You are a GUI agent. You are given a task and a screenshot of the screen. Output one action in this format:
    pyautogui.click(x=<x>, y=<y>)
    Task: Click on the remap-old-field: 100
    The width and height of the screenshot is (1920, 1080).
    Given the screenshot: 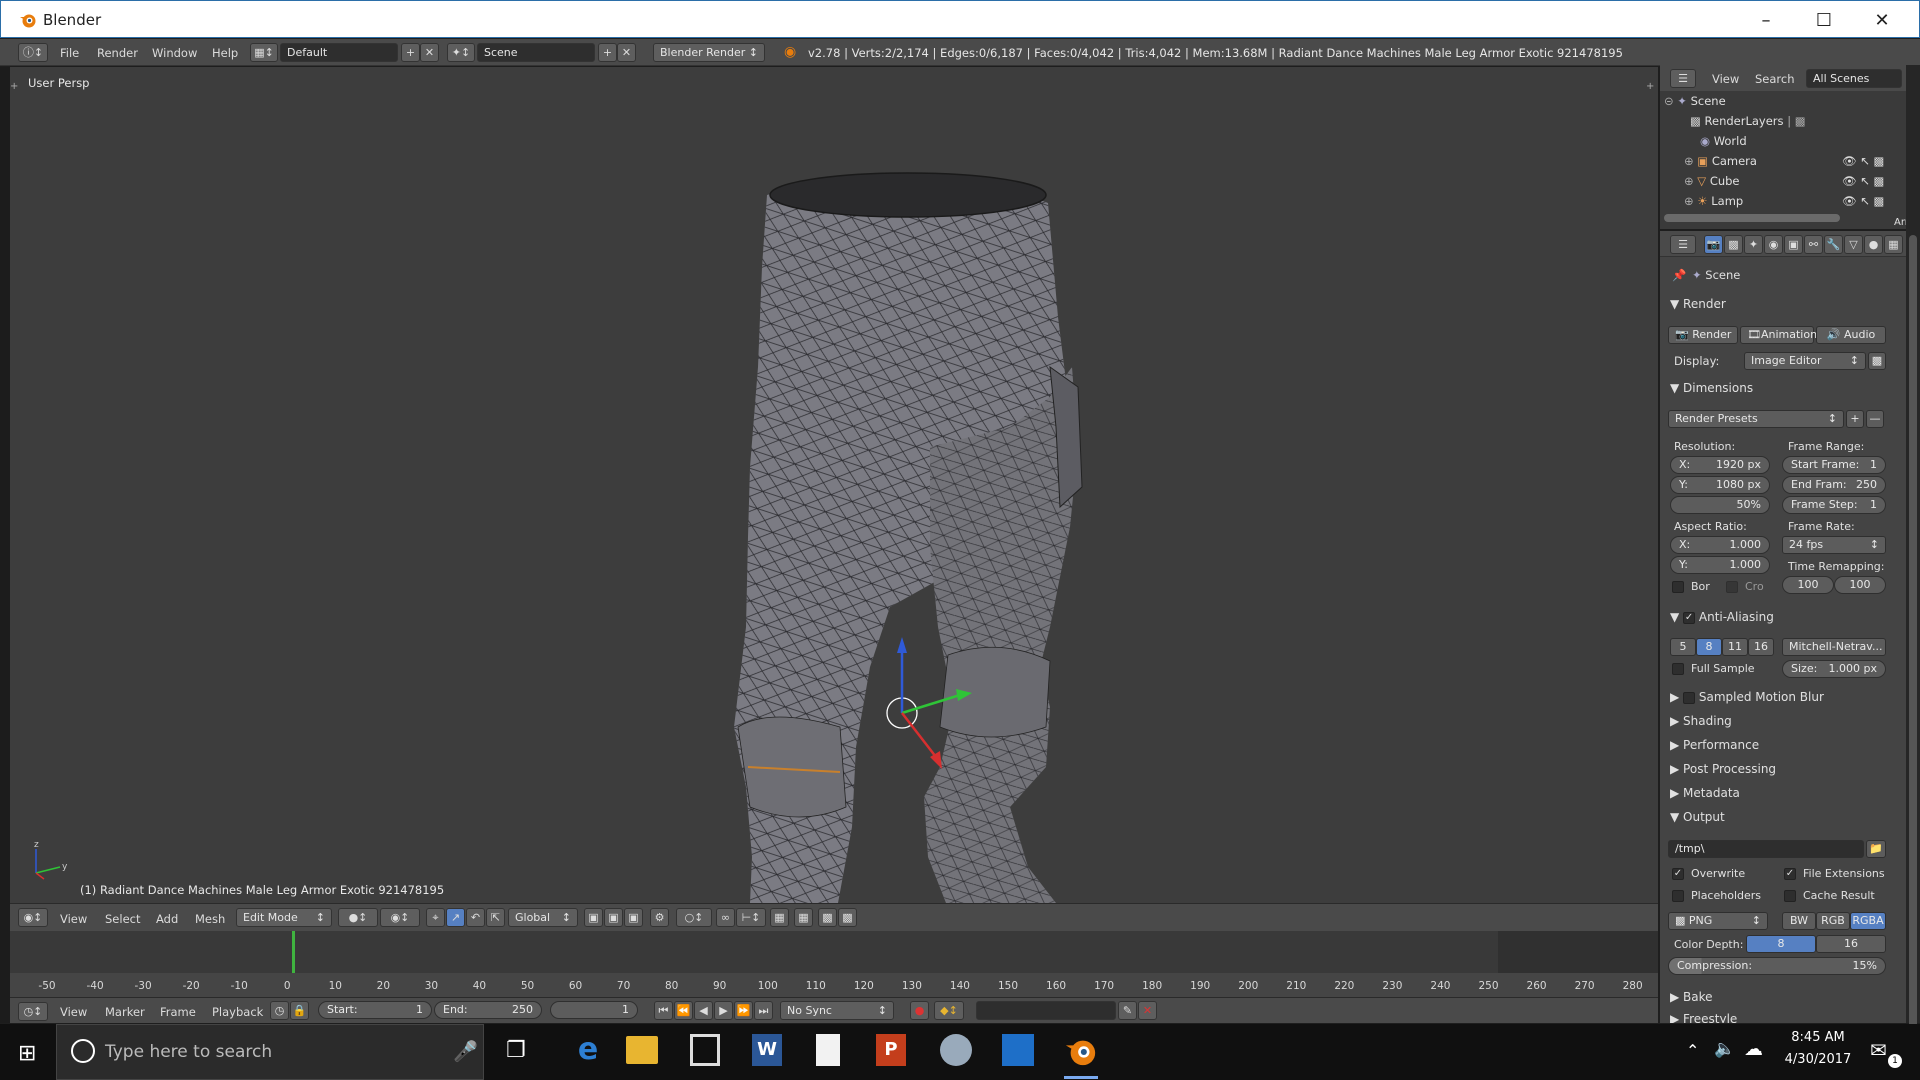 What is the action you would take?
    pyautogui.click(x=1808, y=585)
    